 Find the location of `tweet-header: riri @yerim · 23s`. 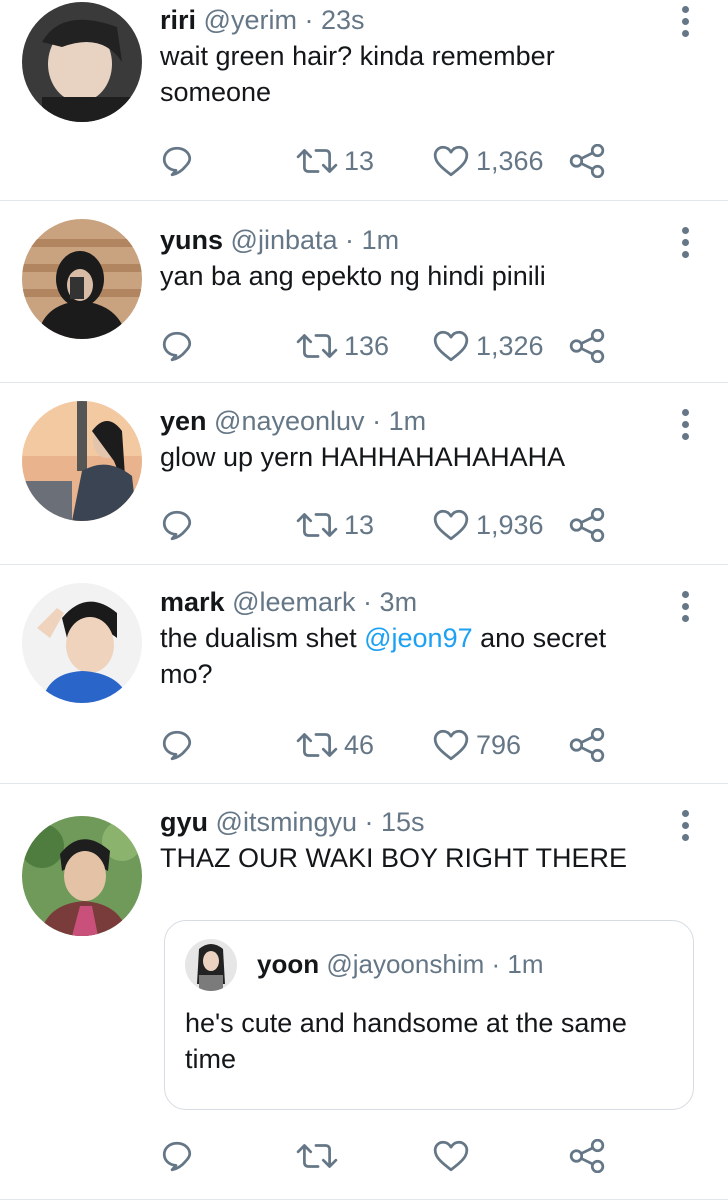

tweet-header: riri @yerim · 23s is located at coordinates (412, 20).